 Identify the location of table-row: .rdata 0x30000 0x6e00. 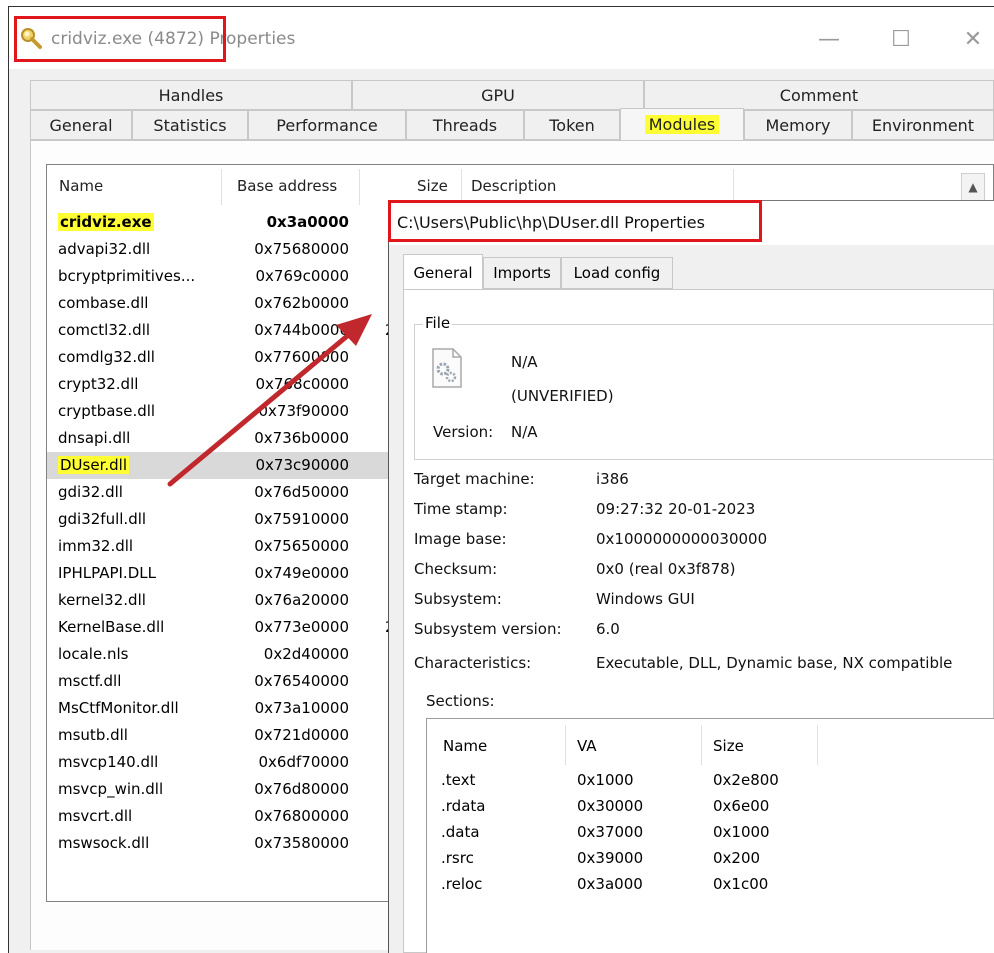
(710, 806).